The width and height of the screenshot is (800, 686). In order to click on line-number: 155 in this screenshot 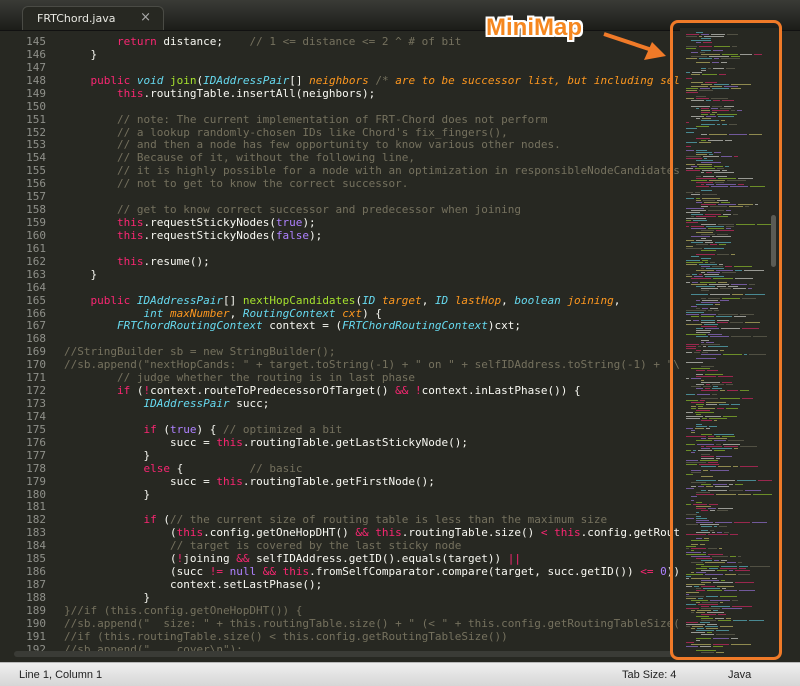, I will do `click(36, 171)`.